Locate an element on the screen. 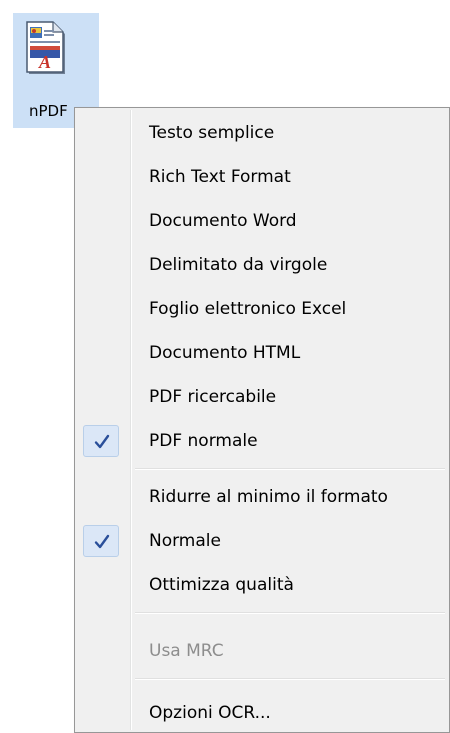  menu-item-label: Documento Word is located at coordinates (223, 221).